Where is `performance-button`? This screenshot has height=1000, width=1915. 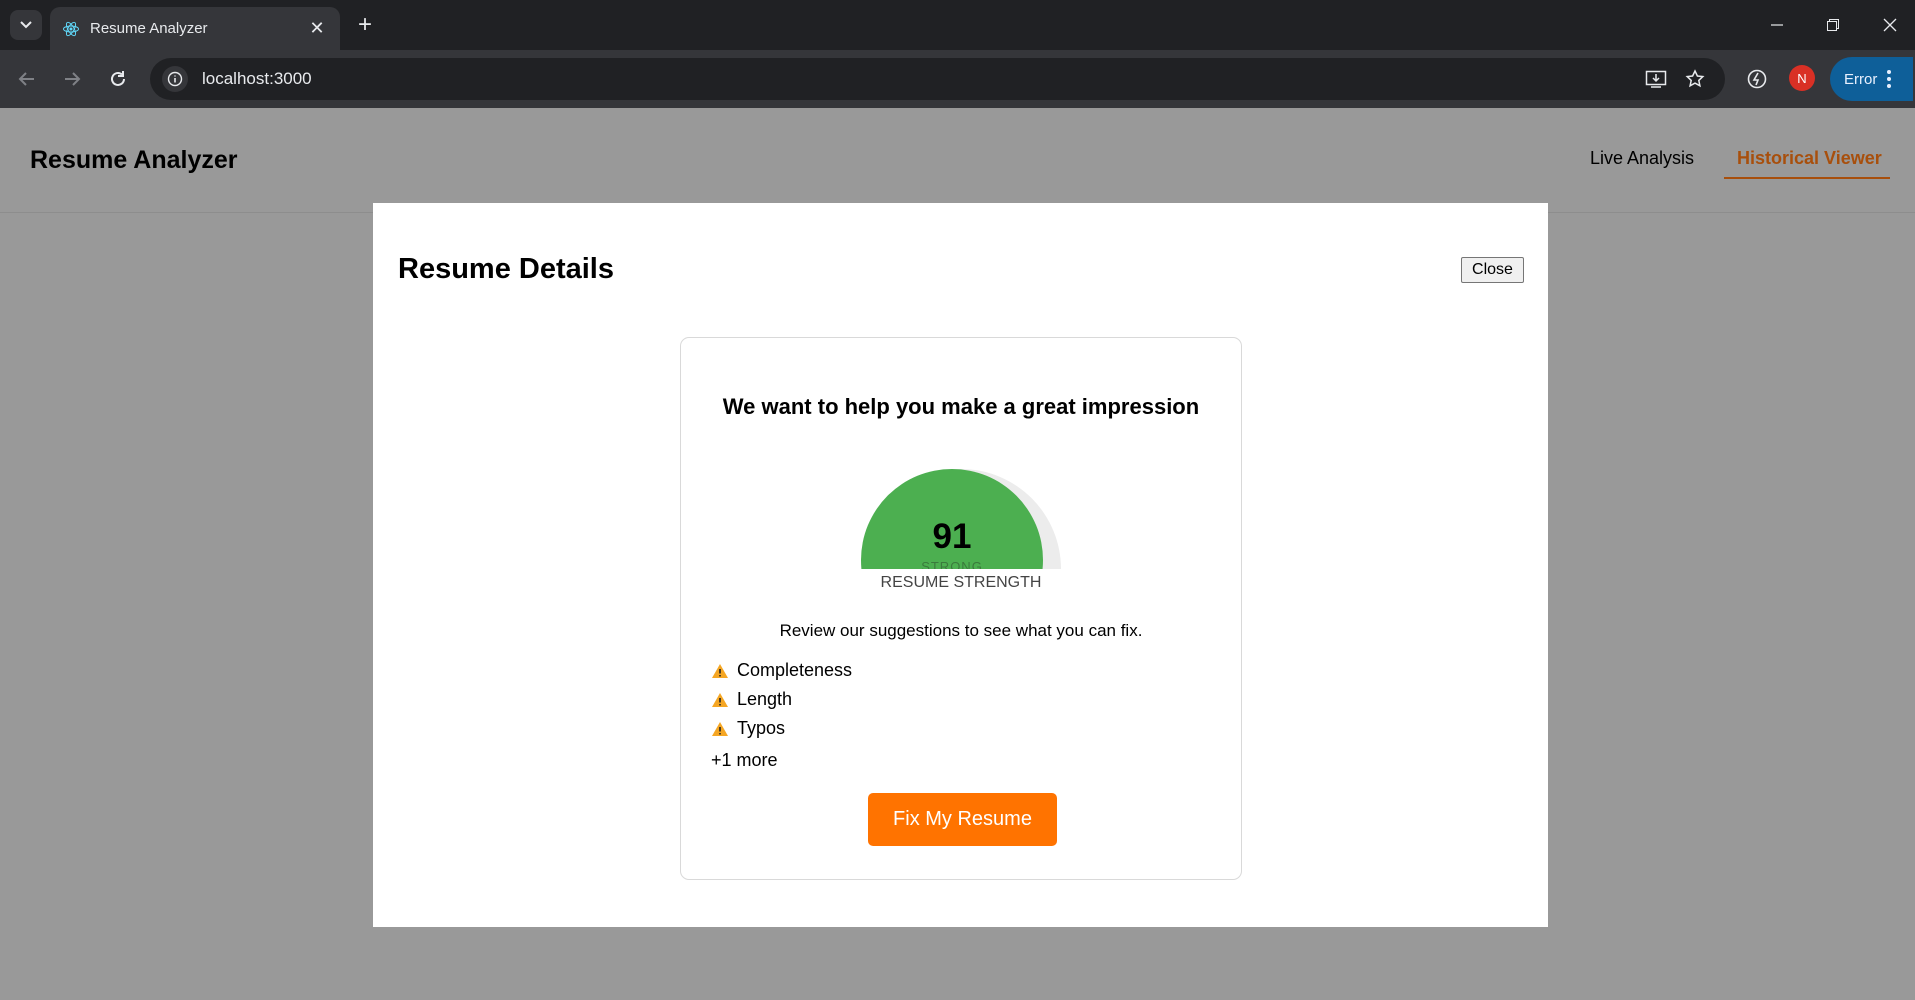
performance-button is located at coordinates (1757, 79).